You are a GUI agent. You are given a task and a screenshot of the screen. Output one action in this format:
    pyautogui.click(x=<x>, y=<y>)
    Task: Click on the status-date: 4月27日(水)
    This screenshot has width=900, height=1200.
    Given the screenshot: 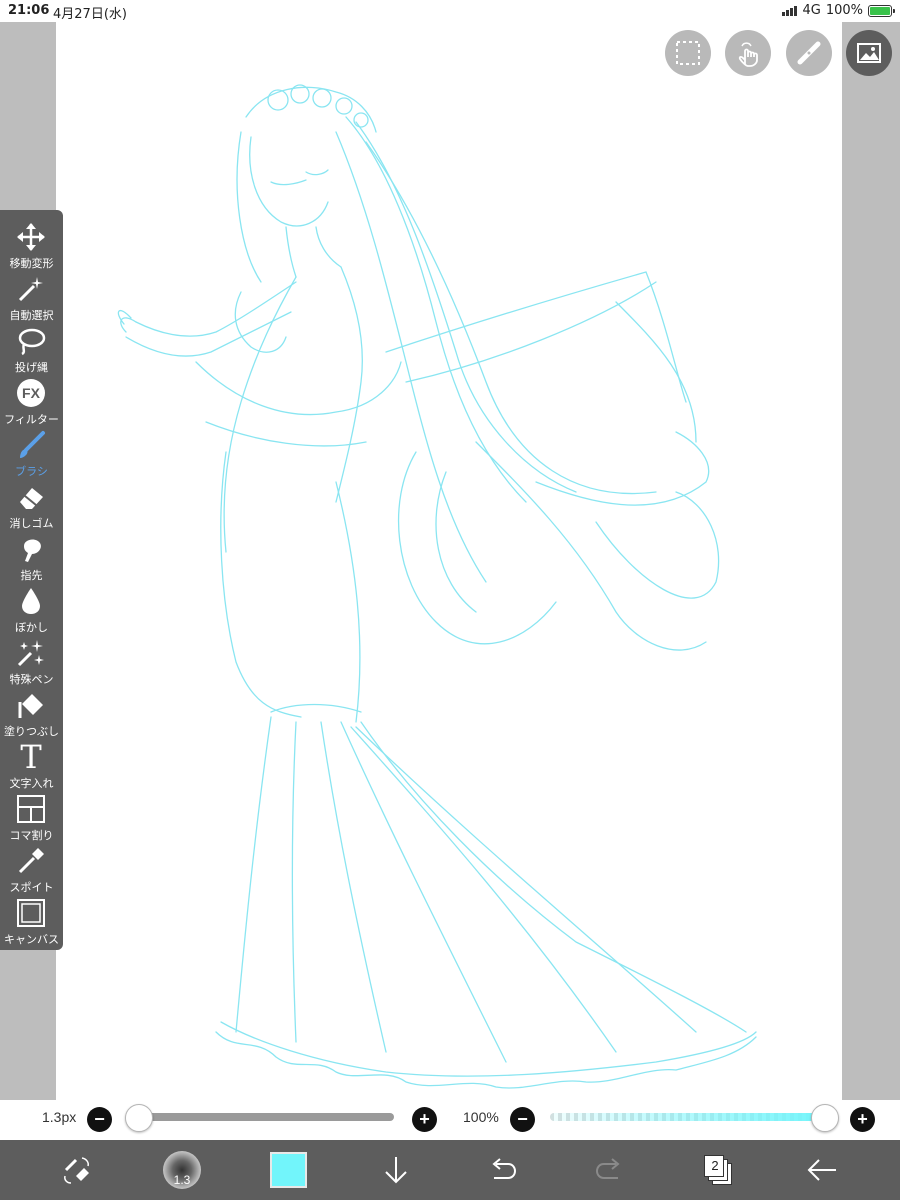 What is the action you would take?
    pyautogui.click(x=90, y=14)
    